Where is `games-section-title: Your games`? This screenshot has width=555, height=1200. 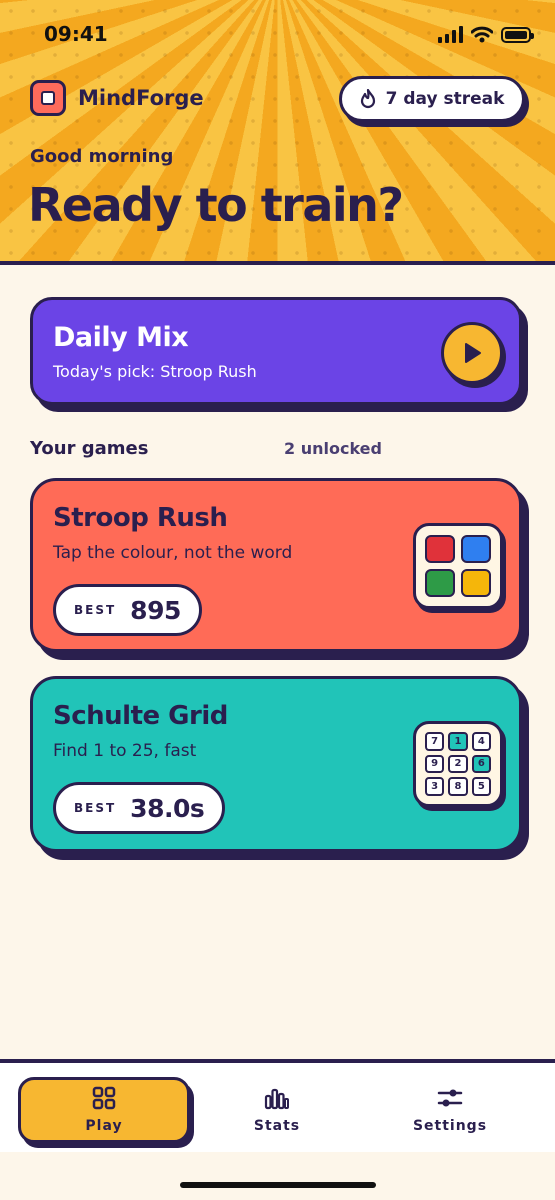 games-section-title: Your games is located at coordinates (89, 448).